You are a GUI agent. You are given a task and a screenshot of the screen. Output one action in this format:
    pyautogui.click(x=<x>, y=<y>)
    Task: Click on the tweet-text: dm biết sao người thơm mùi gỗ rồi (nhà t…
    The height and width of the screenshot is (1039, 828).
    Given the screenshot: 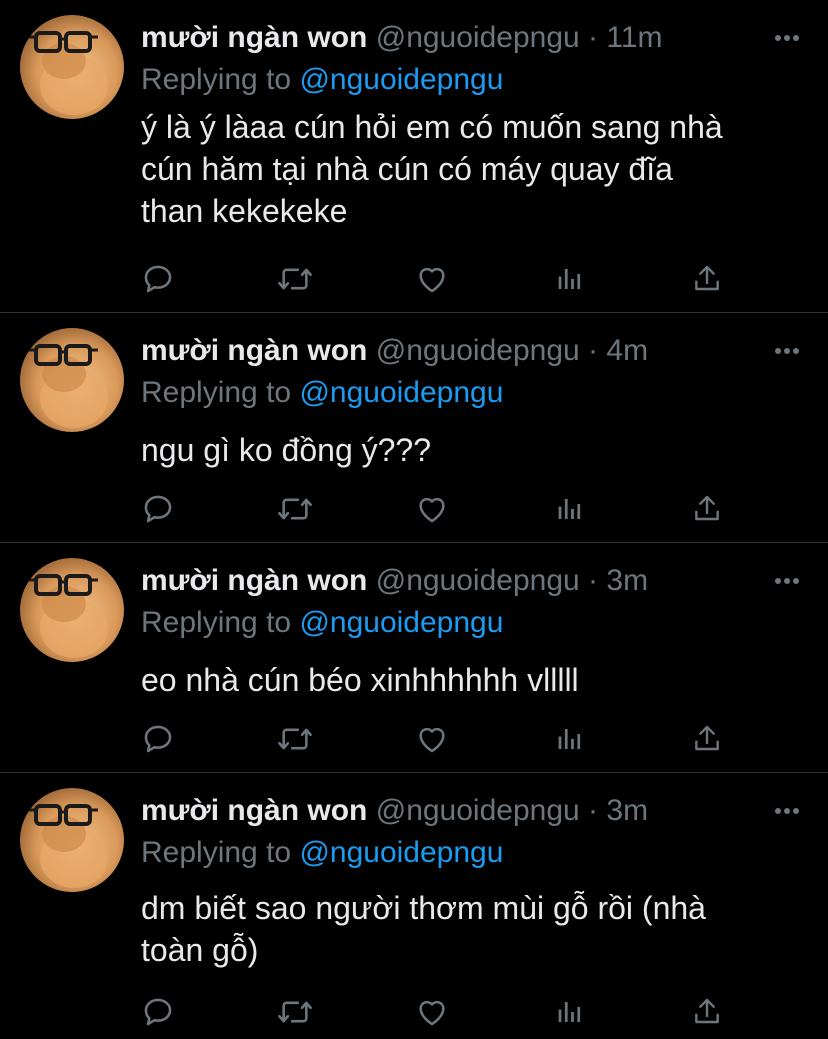 What is the action you would take?
    pyautogui.click(x=423, y=929)
    